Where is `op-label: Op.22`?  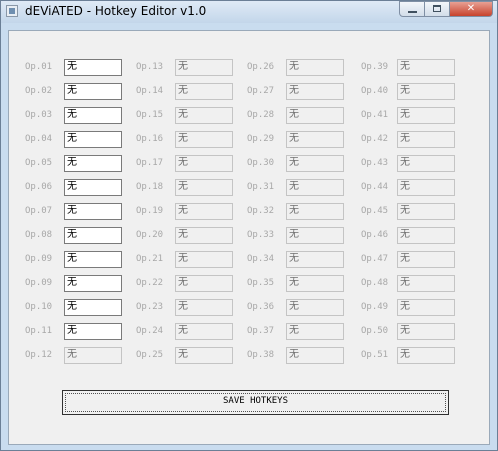
op-label: Op.22 is located at coordinates (150, 283).